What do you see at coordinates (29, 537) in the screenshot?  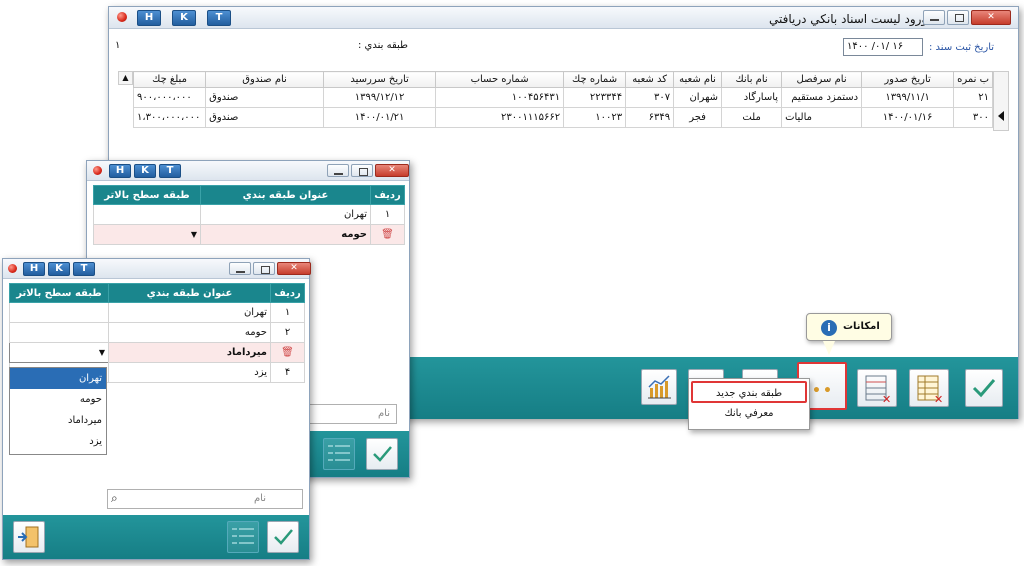 I see `exit-button` at bounding box center [29, 537].